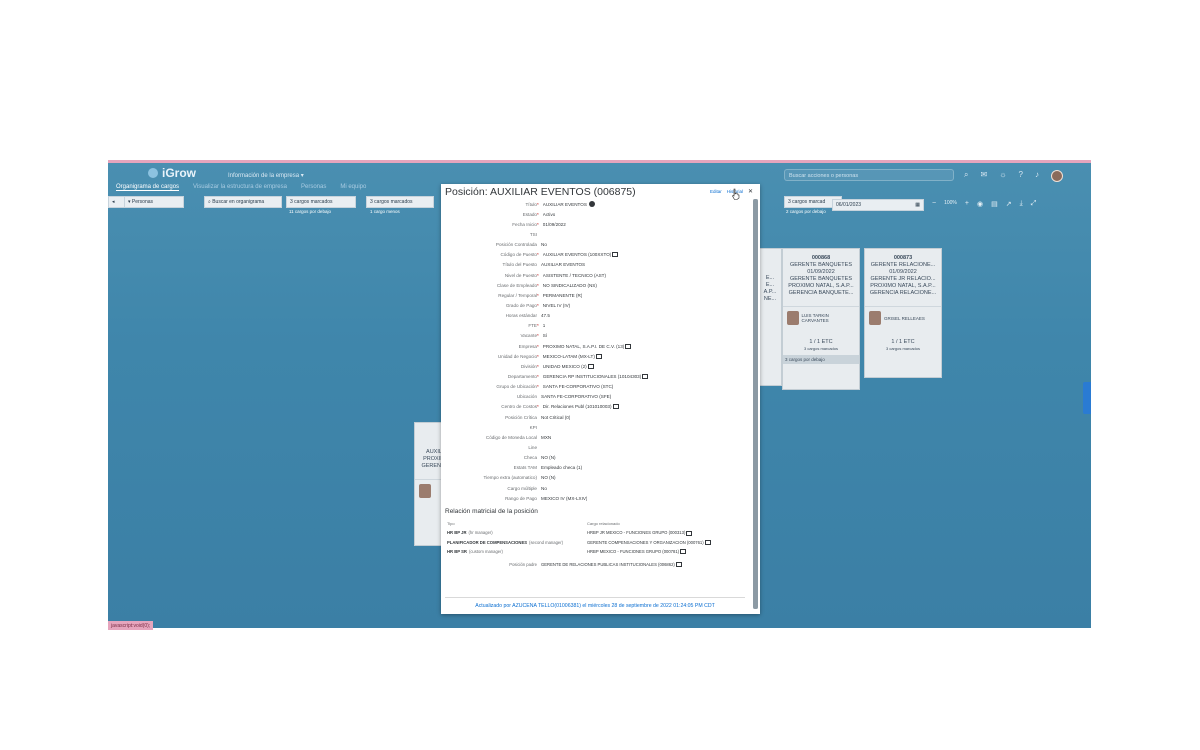  I want to click on field-value: No, so click(544, 245).